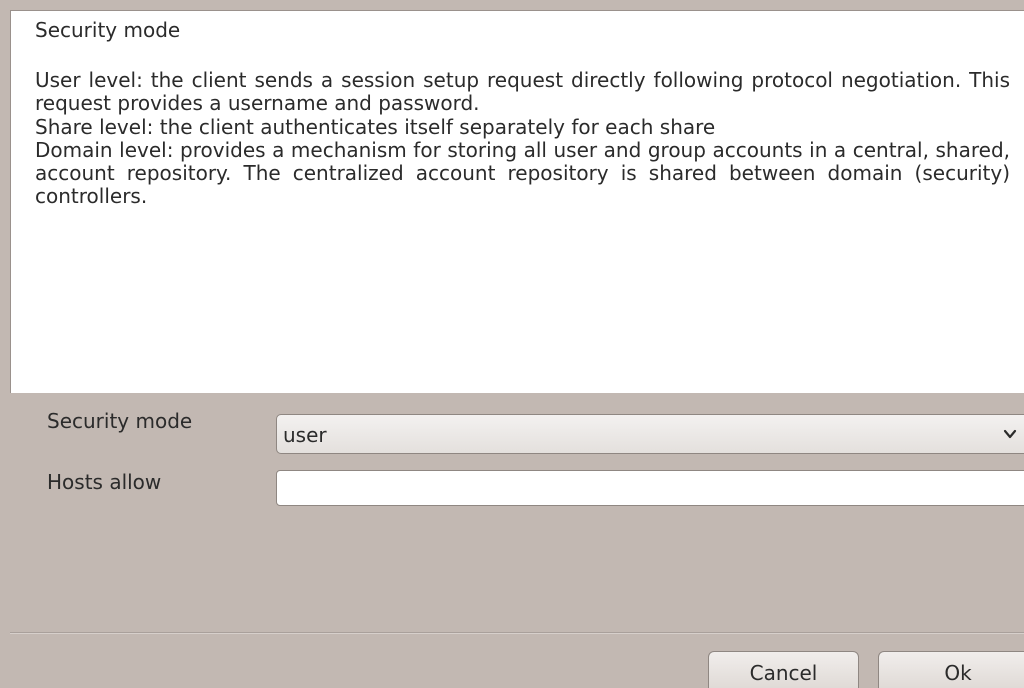 The image size is (1024, 688). I want to click on chevron-down-icon, so click(1010, 434).